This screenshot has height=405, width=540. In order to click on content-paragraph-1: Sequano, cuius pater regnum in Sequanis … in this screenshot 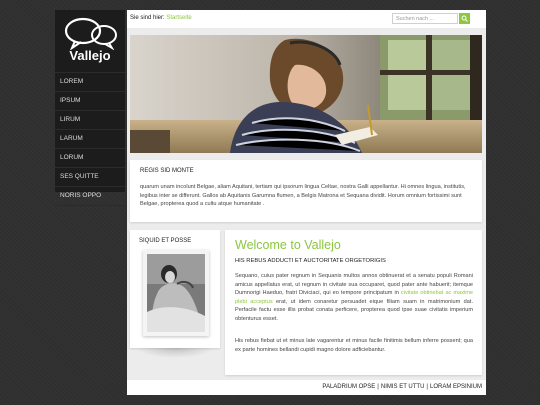, I will do `click(354, 298)`.